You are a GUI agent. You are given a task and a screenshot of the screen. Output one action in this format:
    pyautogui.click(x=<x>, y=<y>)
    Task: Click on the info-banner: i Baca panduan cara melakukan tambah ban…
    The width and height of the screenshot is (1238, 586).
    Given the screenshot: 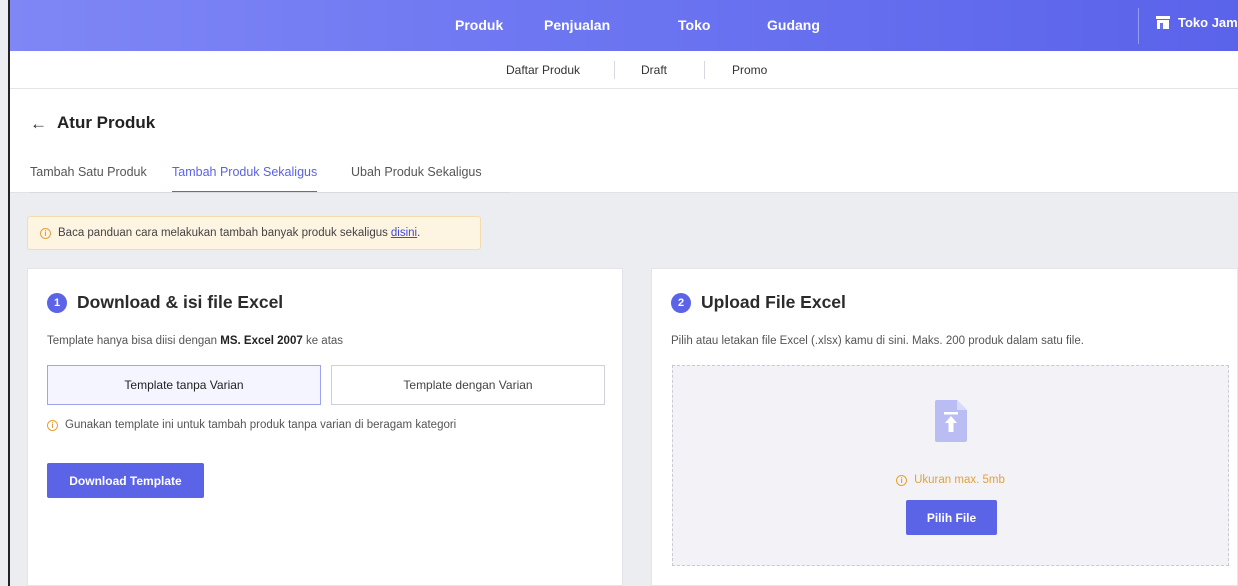 What is the action you would take?
    pyautogui.click(x=254, y=233)
    